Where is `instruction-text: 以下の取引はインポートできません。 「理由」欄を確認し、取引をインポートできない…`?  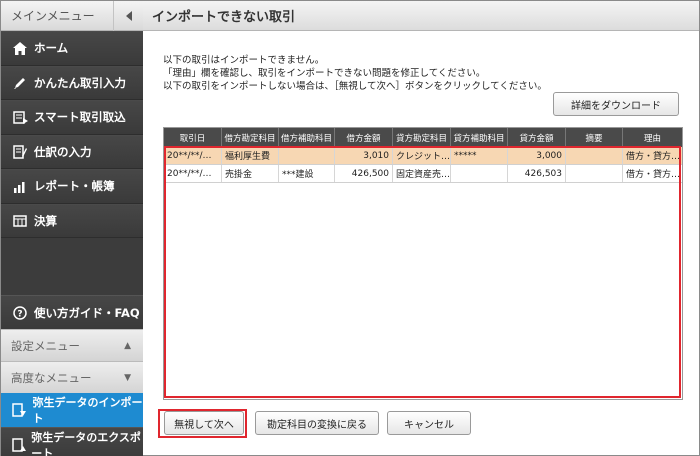 instruction-text: 以下の取引はインポートできません。 「理由」欄を確認し、取引をインポートできない… is located at coordinates (355, 73).